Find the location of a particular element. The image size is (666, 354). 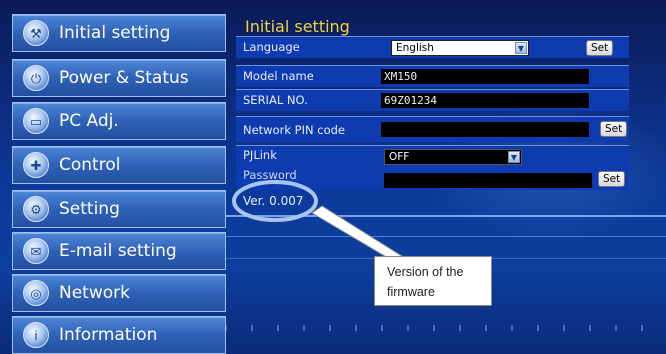

tools-icon: ⚒ is located at coordinates (36, 33).